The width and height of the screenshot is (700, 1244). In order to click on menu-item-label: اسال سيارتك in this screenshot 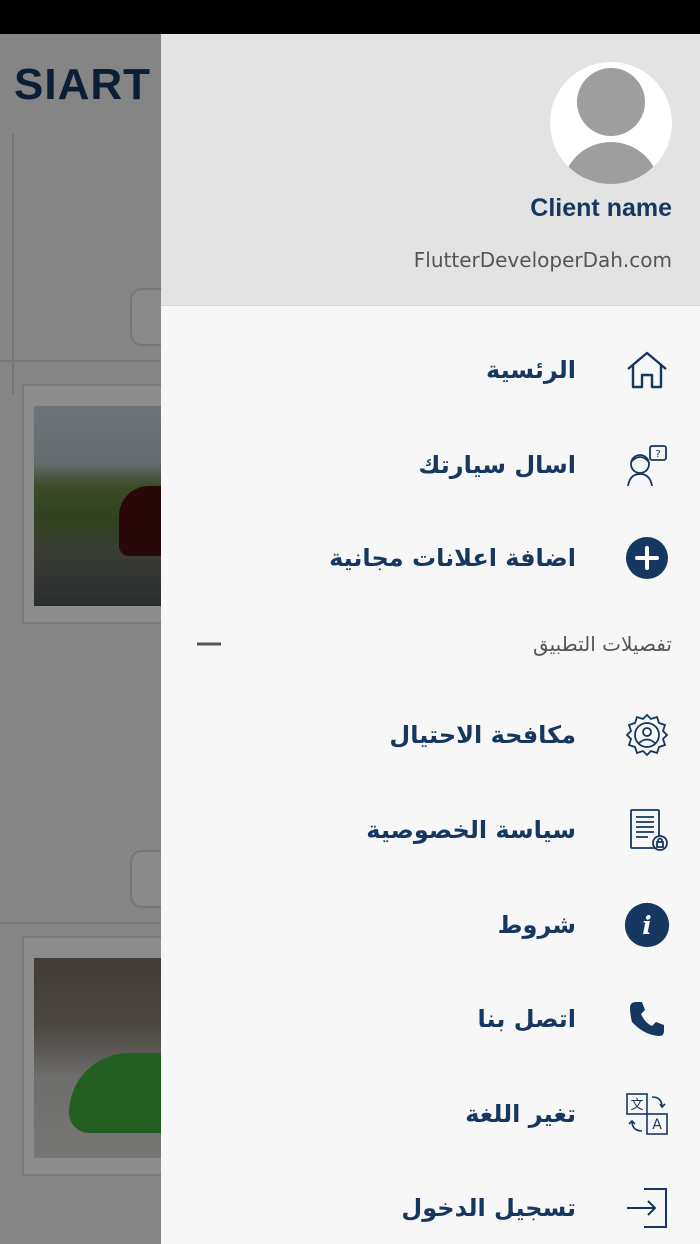, I will do `click(497, 465)`.